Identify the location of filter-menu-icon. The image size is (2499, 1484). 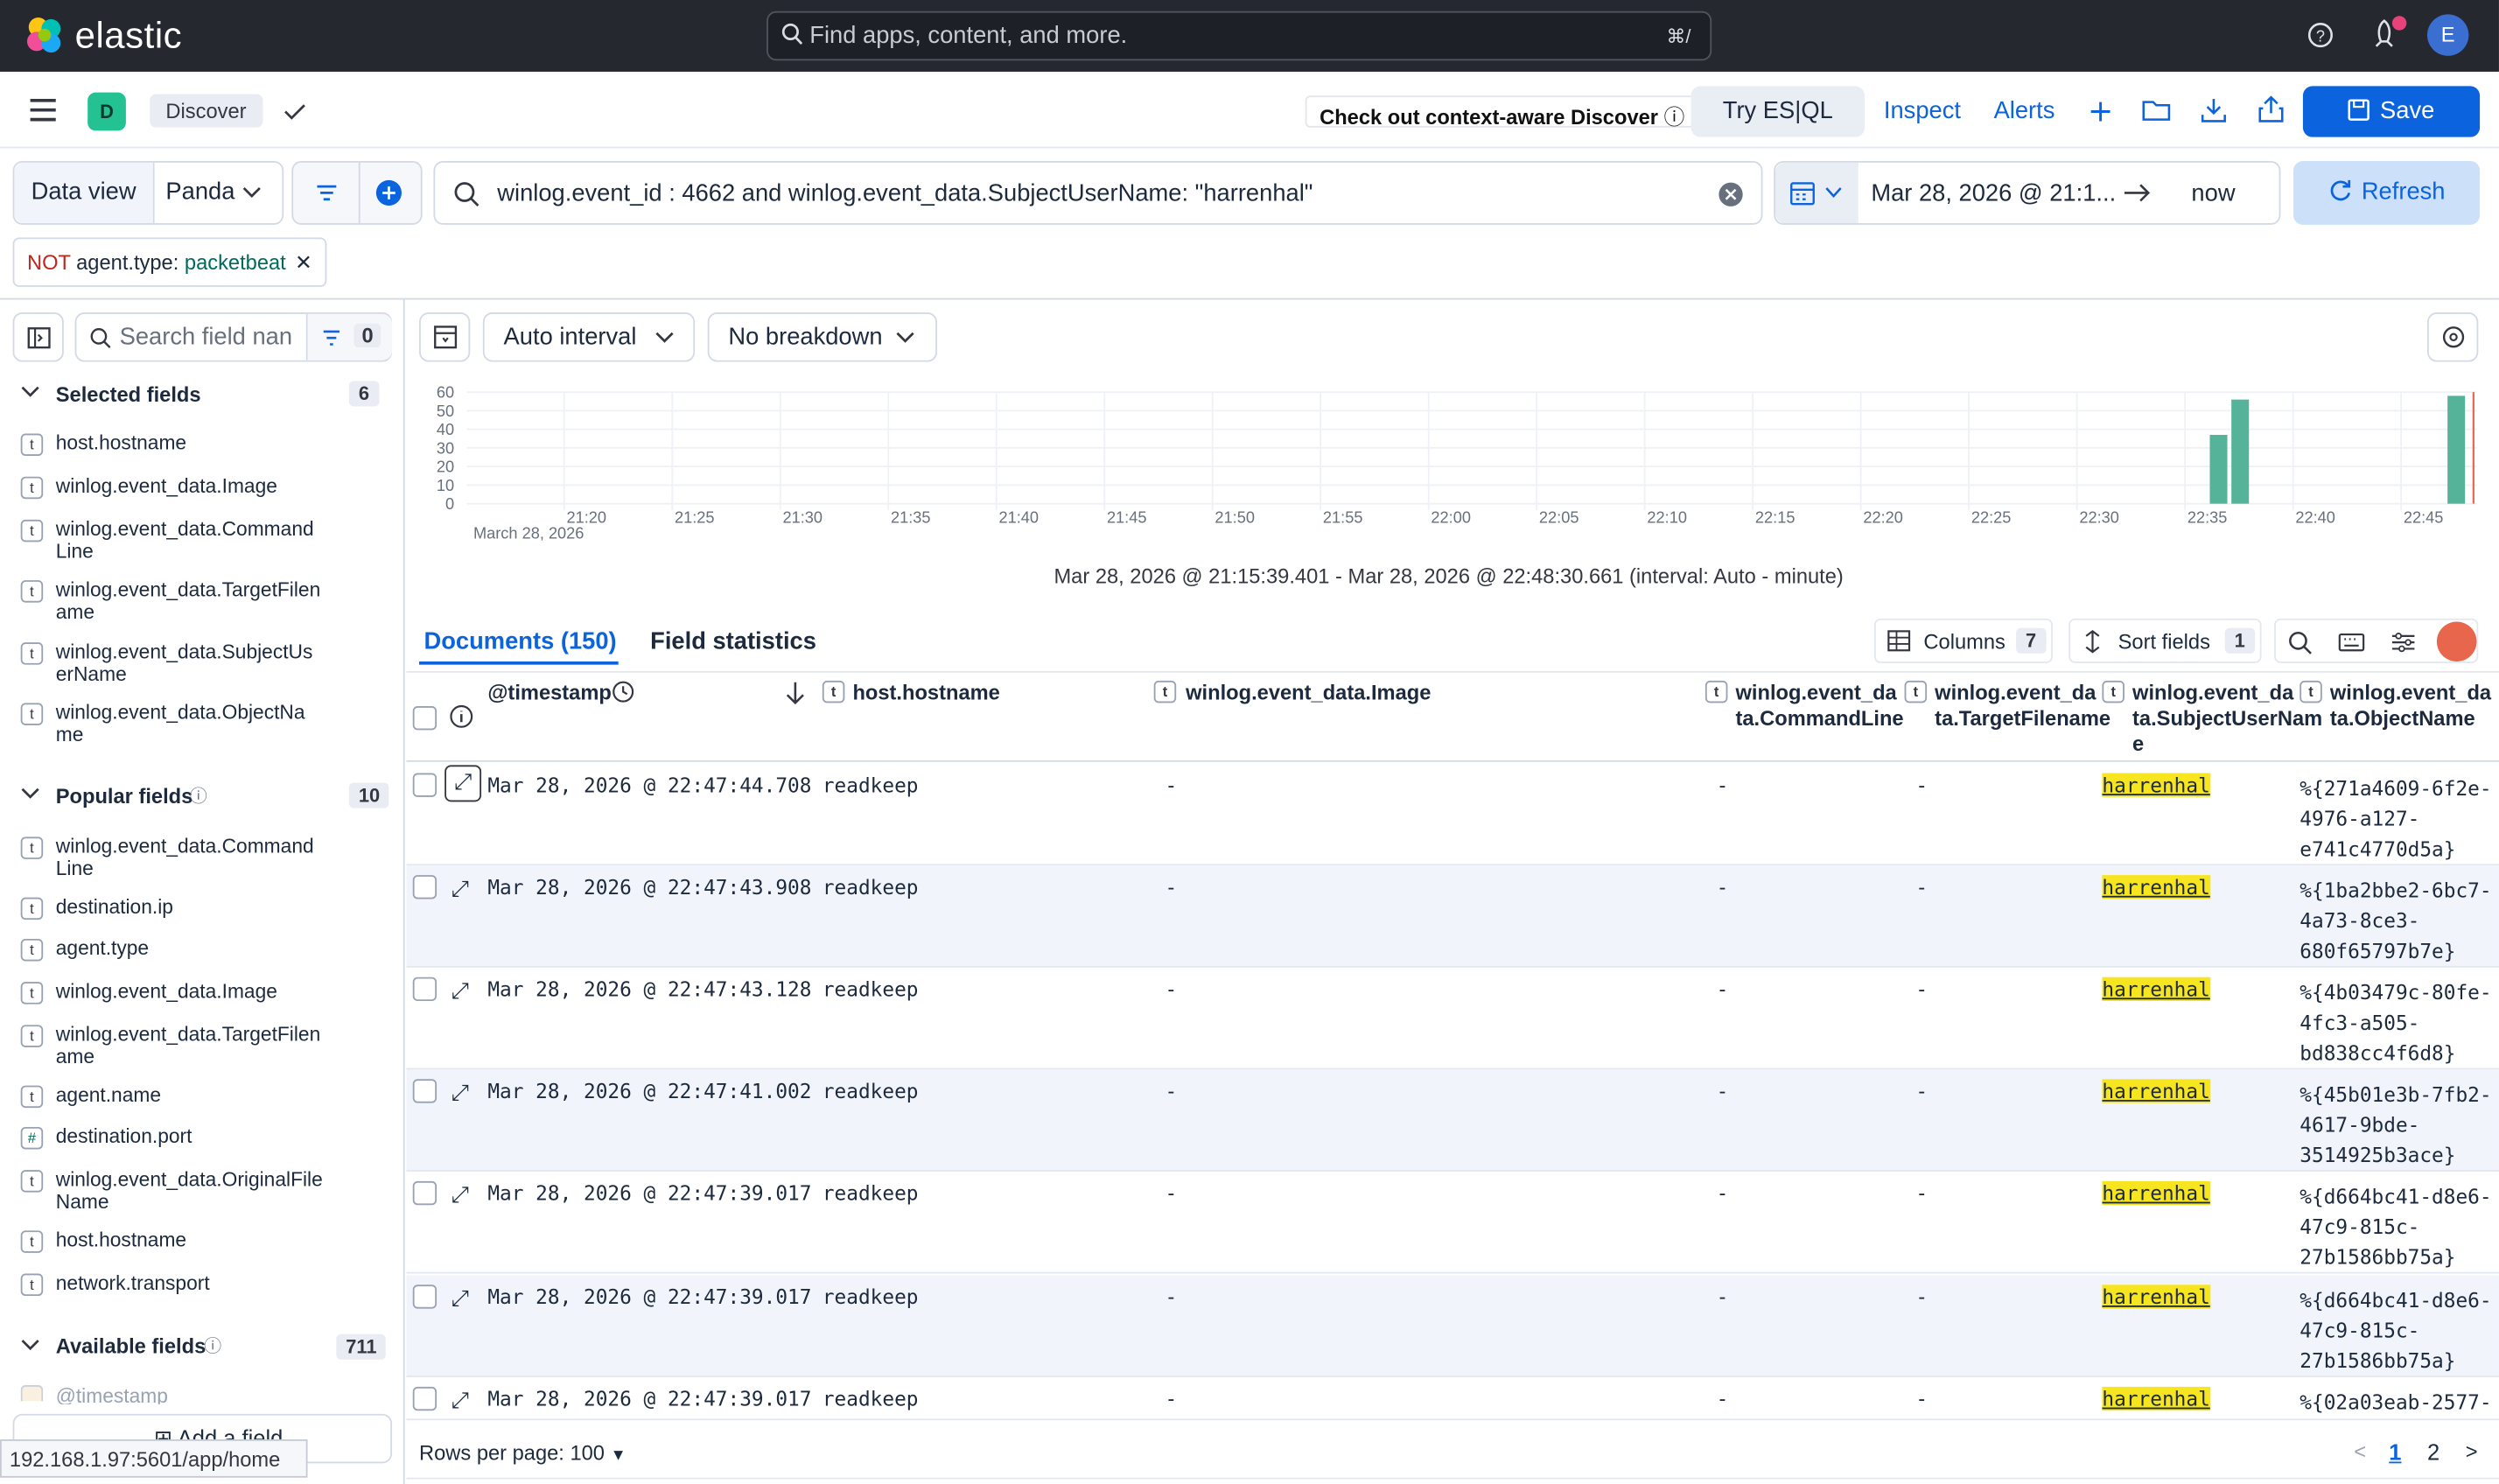
(327, 192).